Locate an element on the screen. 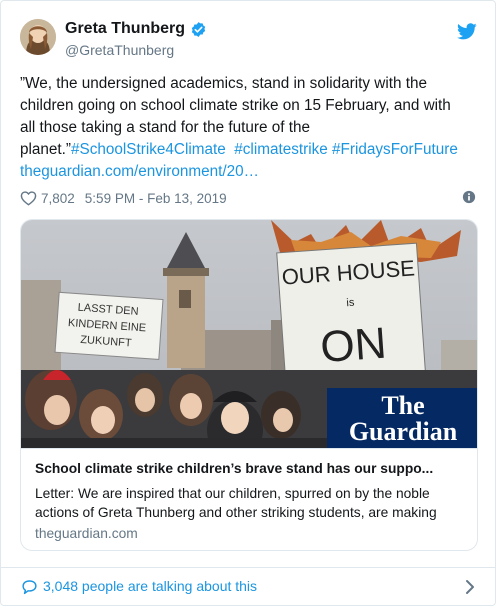 The image size is (496, 606). like-count: 7,802 is located at coordinates (58, 198).